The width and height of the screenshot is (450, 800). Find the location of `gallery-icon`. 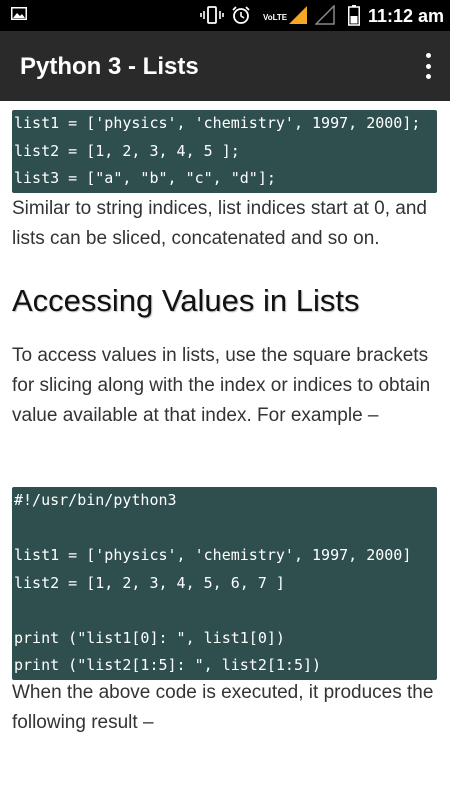

gallery-icon is located at coordinates (19, 13).